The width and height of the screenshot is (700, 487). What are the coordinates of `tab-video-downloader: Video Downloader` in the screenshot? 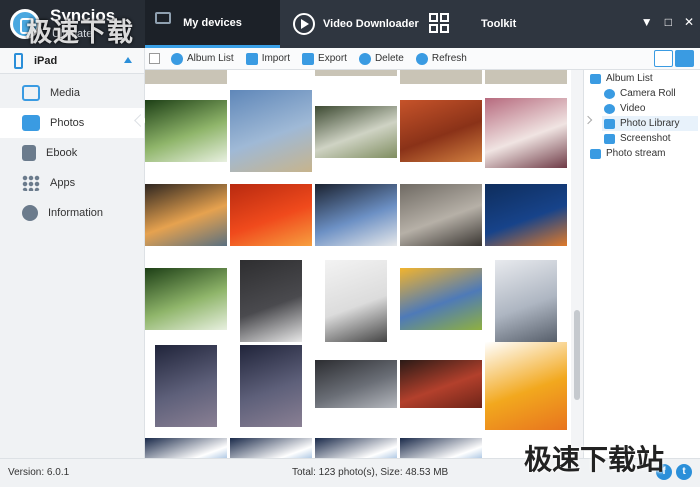 It's located at (355, 24).